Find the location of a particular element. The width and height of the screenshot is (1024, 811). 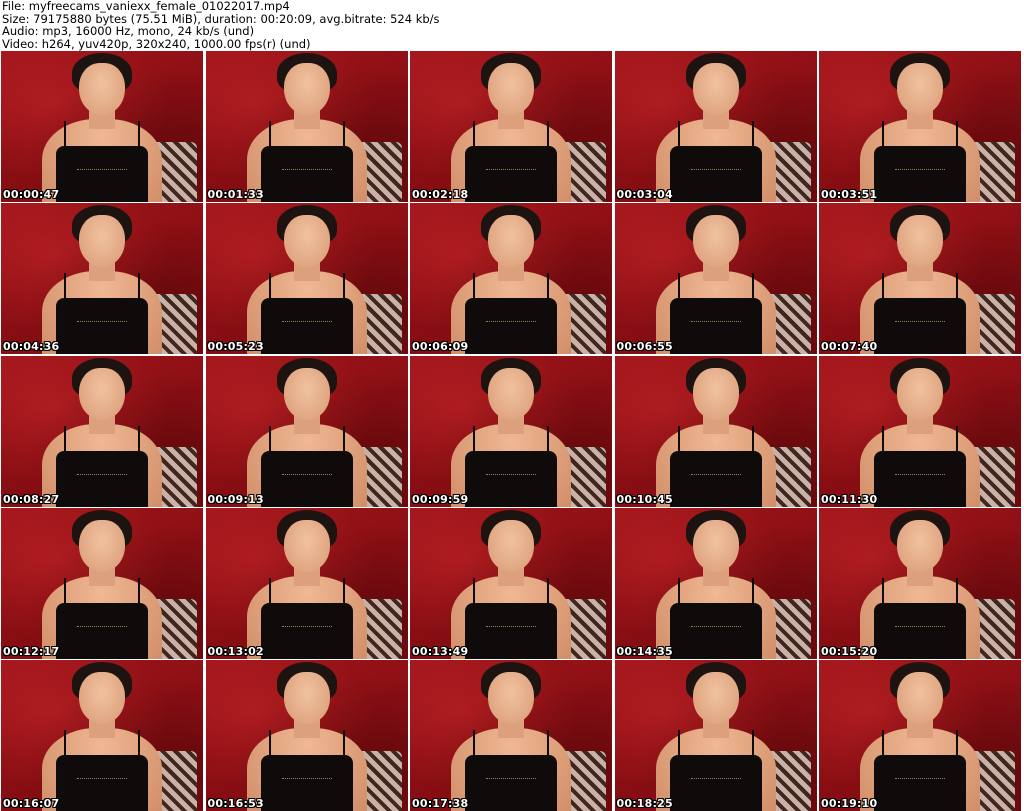

timestamp-label: 00:03:04 is located at coordinates (644, 194).